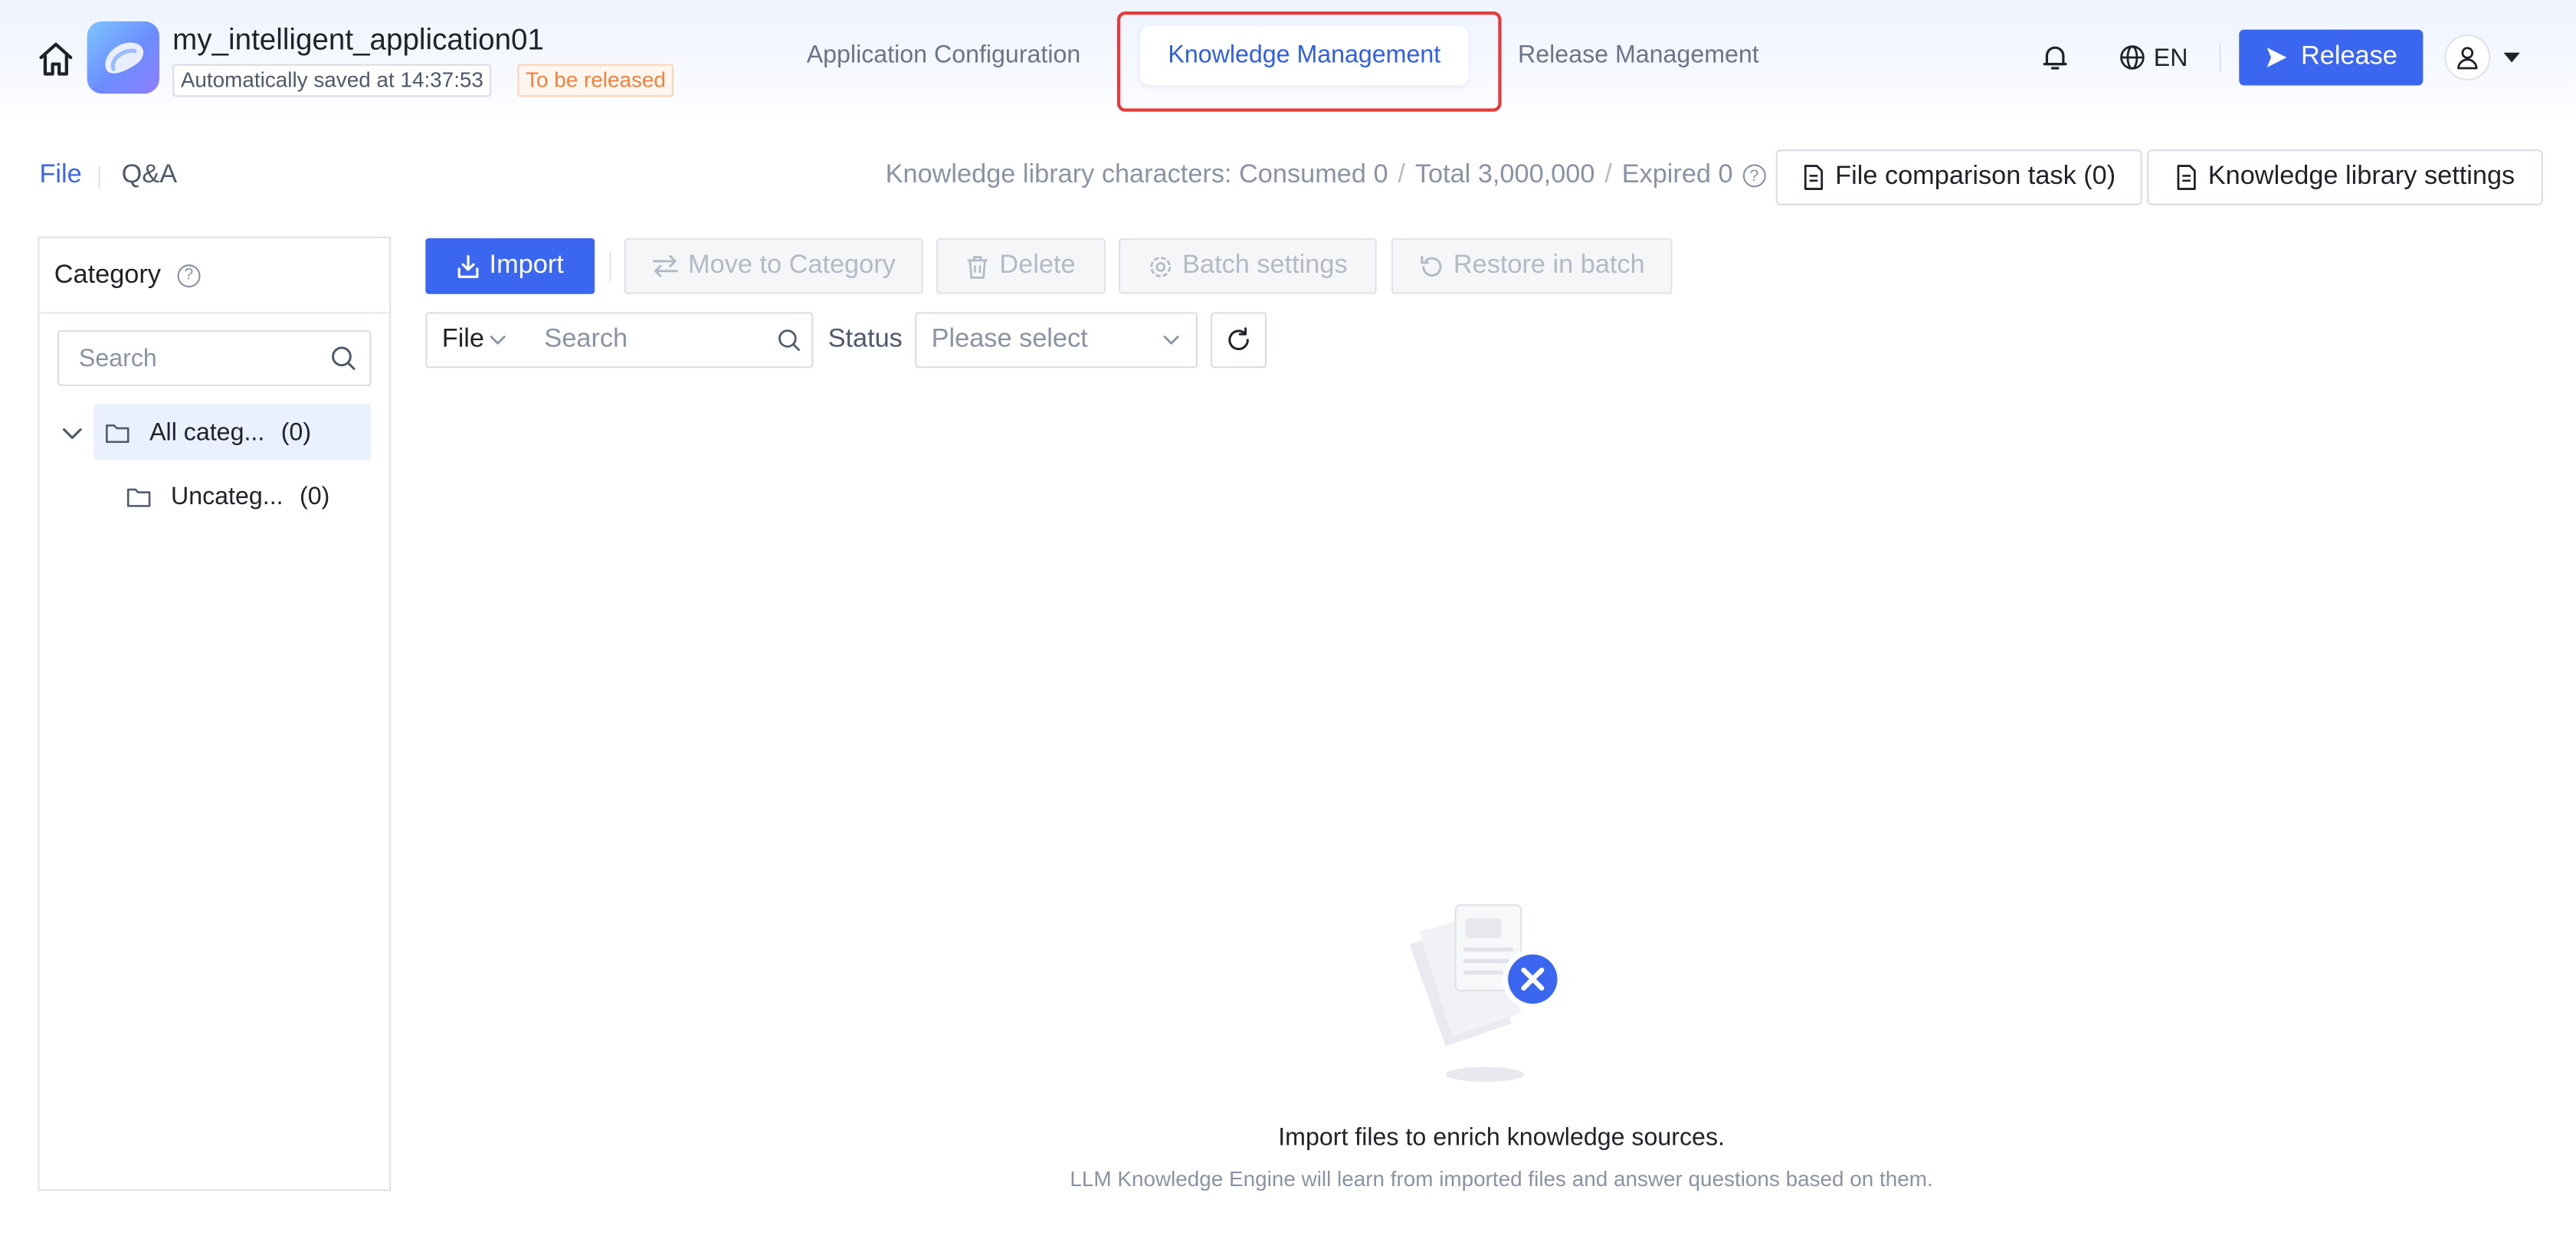 This screenshot has width=2576, height=1252. I want to click on move-to-category-label: Move to Category, so click(792, 265).